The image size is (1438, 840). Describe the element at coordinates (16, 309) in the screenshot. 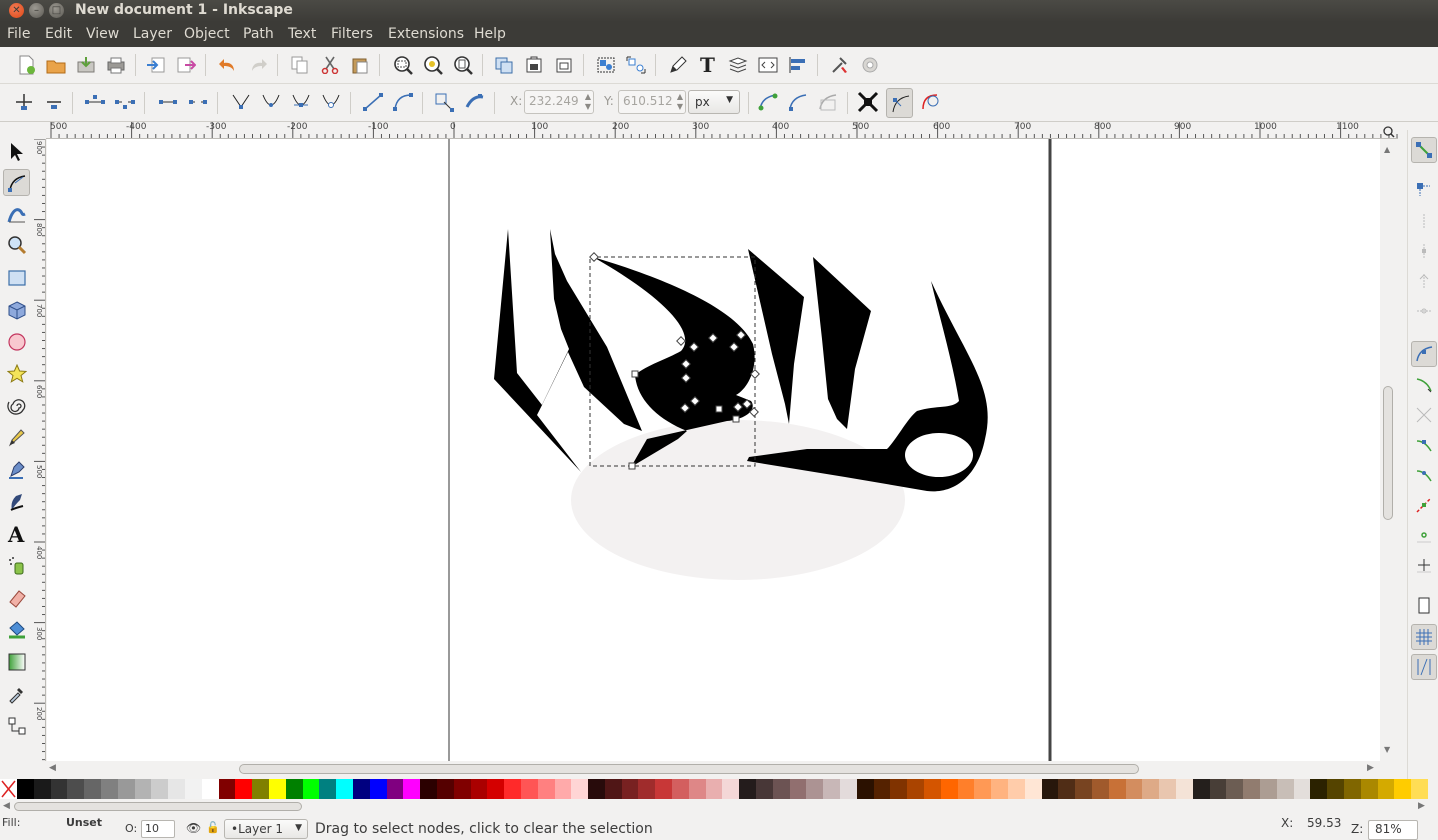

I see `3d-box-tool` at that location.